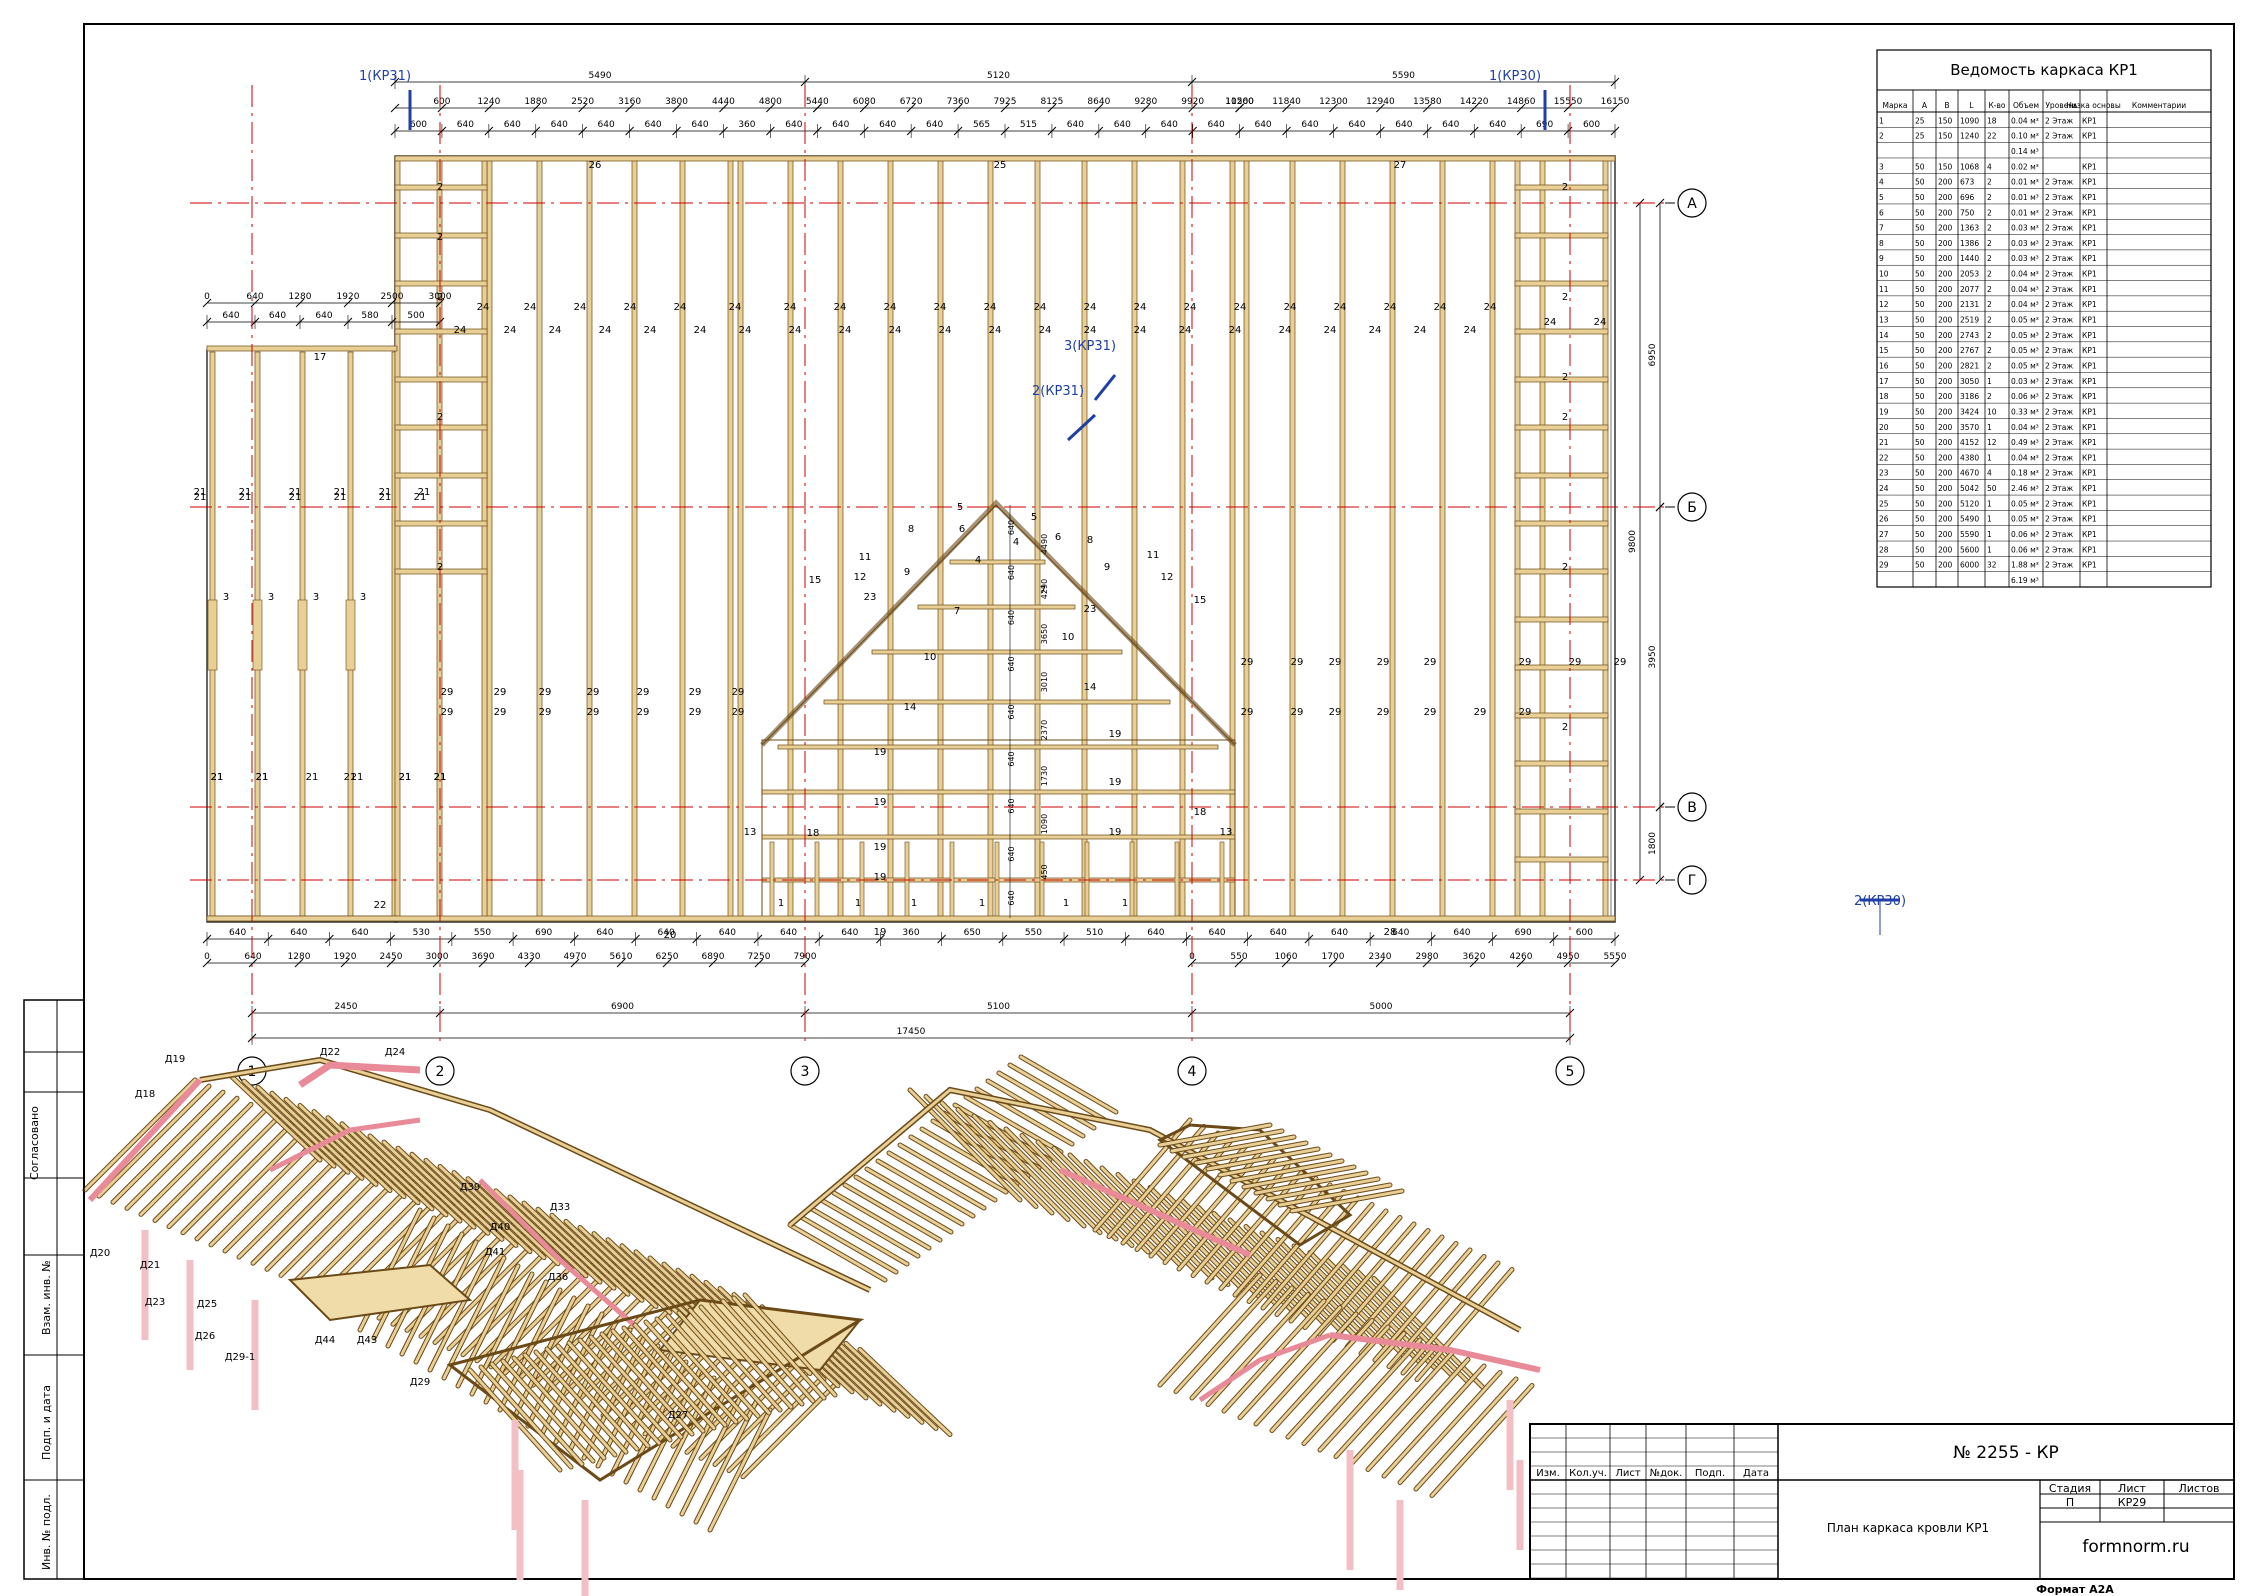  What do you see at coordinates (1969, 166) in the screenshot?
I see `table-cell: 1068` at bounding box center [1969, 166].